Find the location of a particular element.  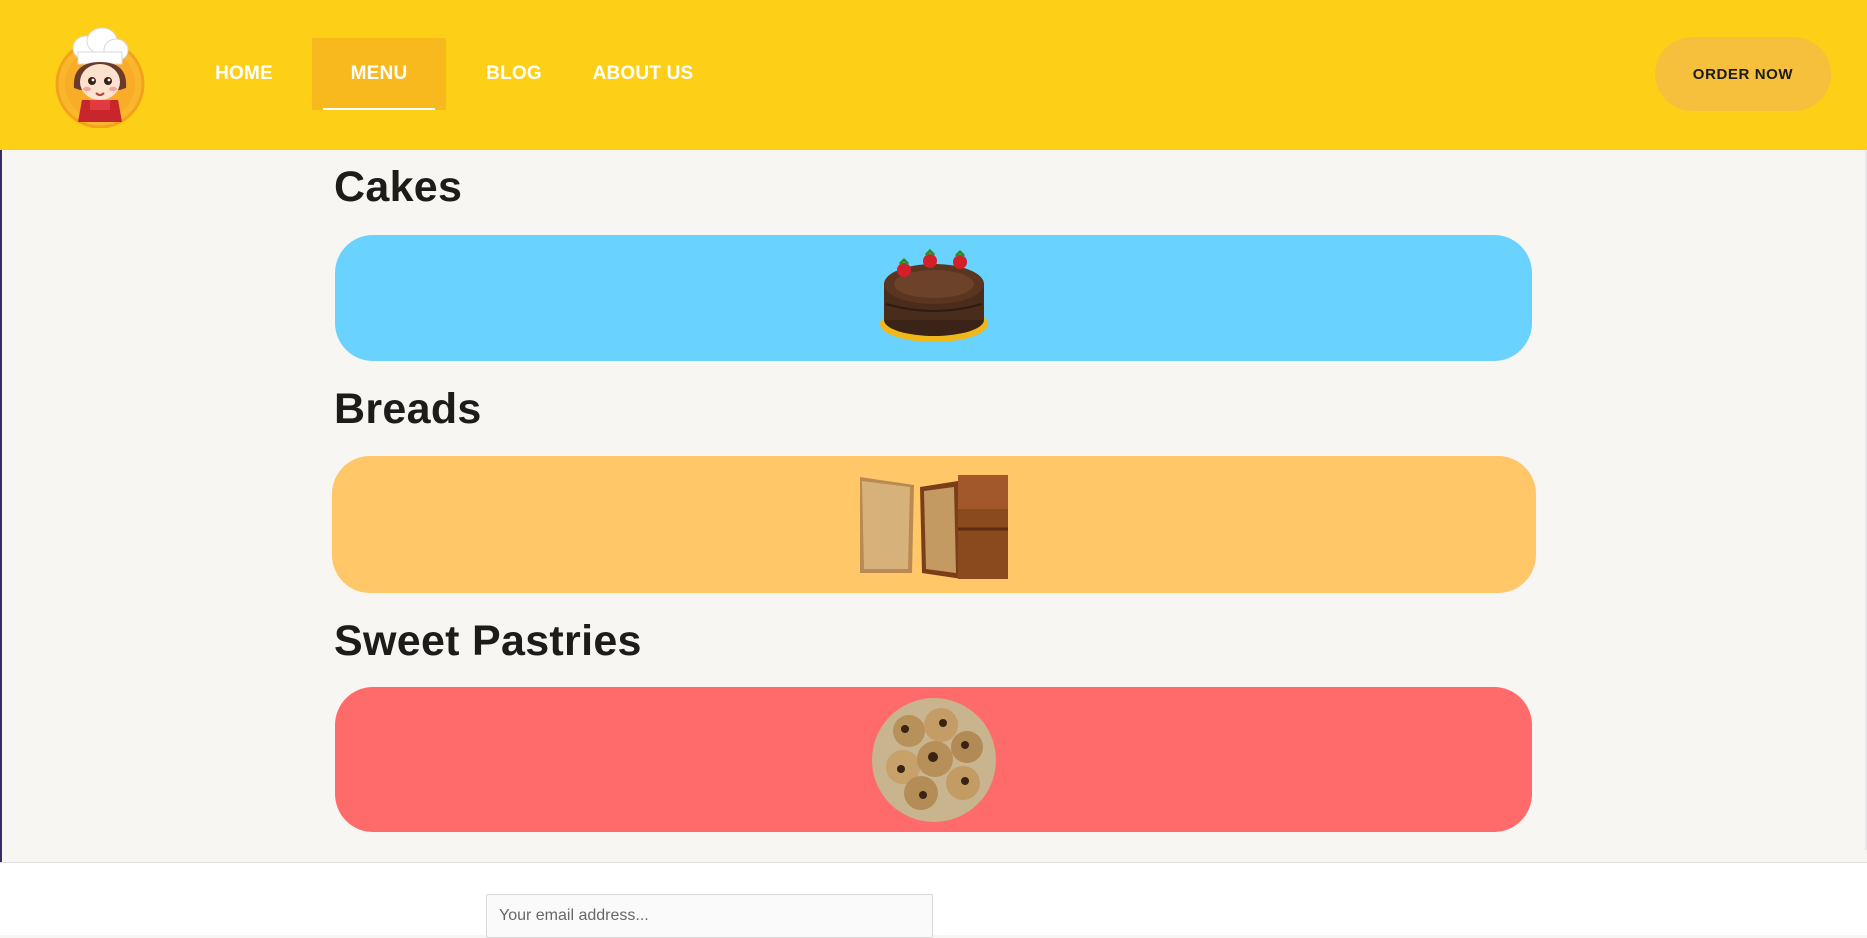

section-title-cakes: Cakes is located at coordinates (398, 187).